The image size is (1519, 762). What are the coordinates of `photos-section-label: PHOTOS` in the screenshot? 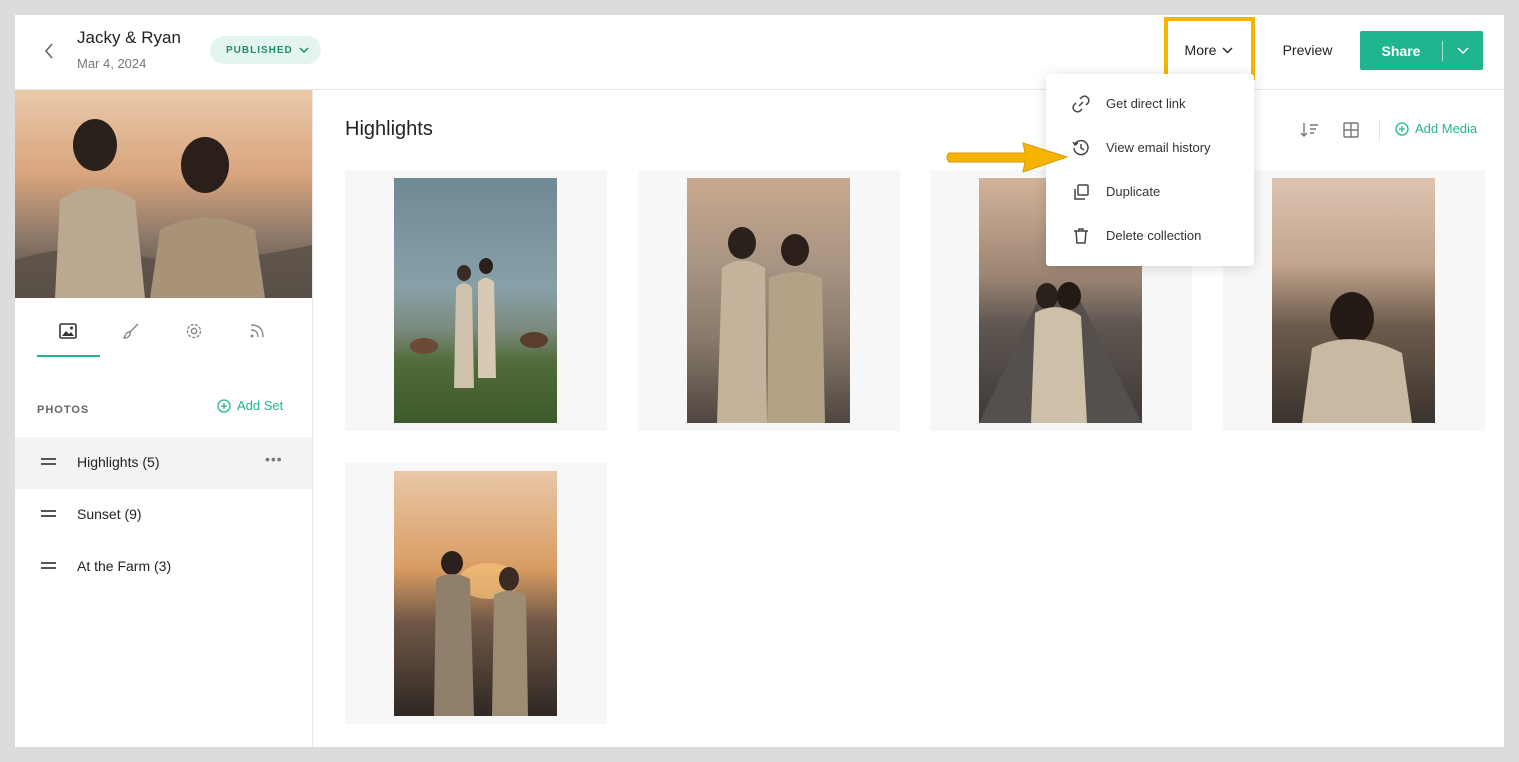 It's located at (63, 410).